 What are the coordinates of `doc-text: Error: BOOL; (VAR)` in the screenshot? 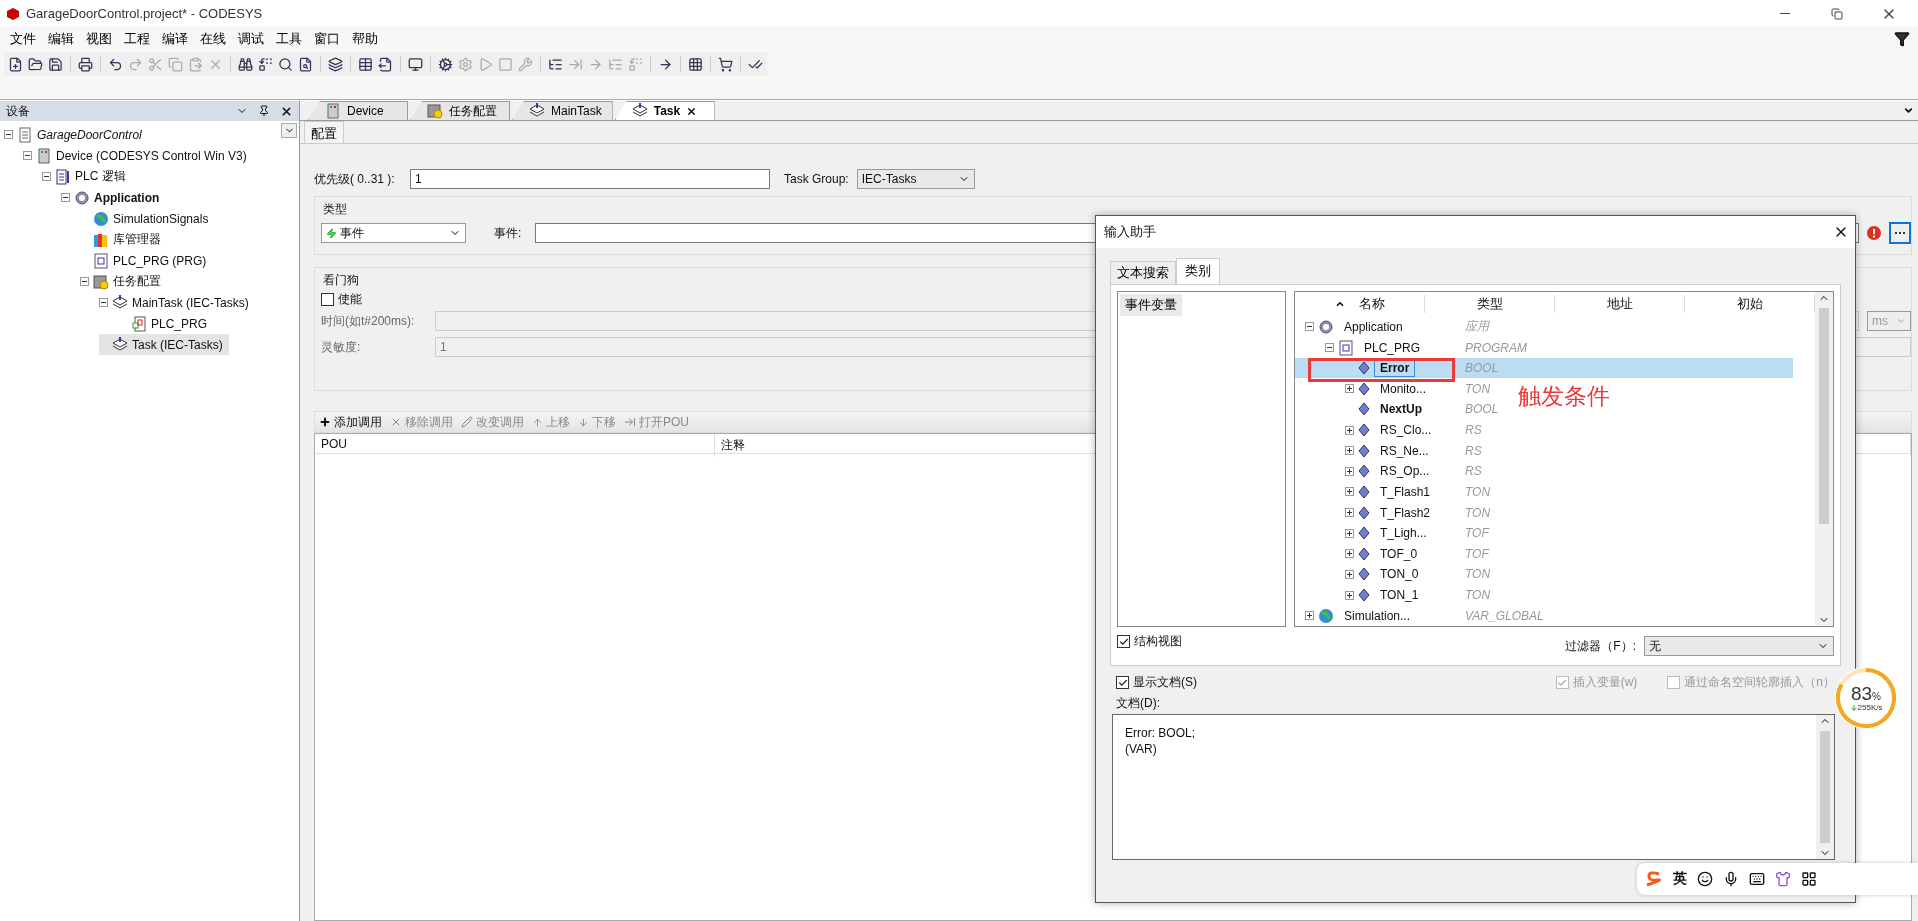 It's located at (1160, 741).